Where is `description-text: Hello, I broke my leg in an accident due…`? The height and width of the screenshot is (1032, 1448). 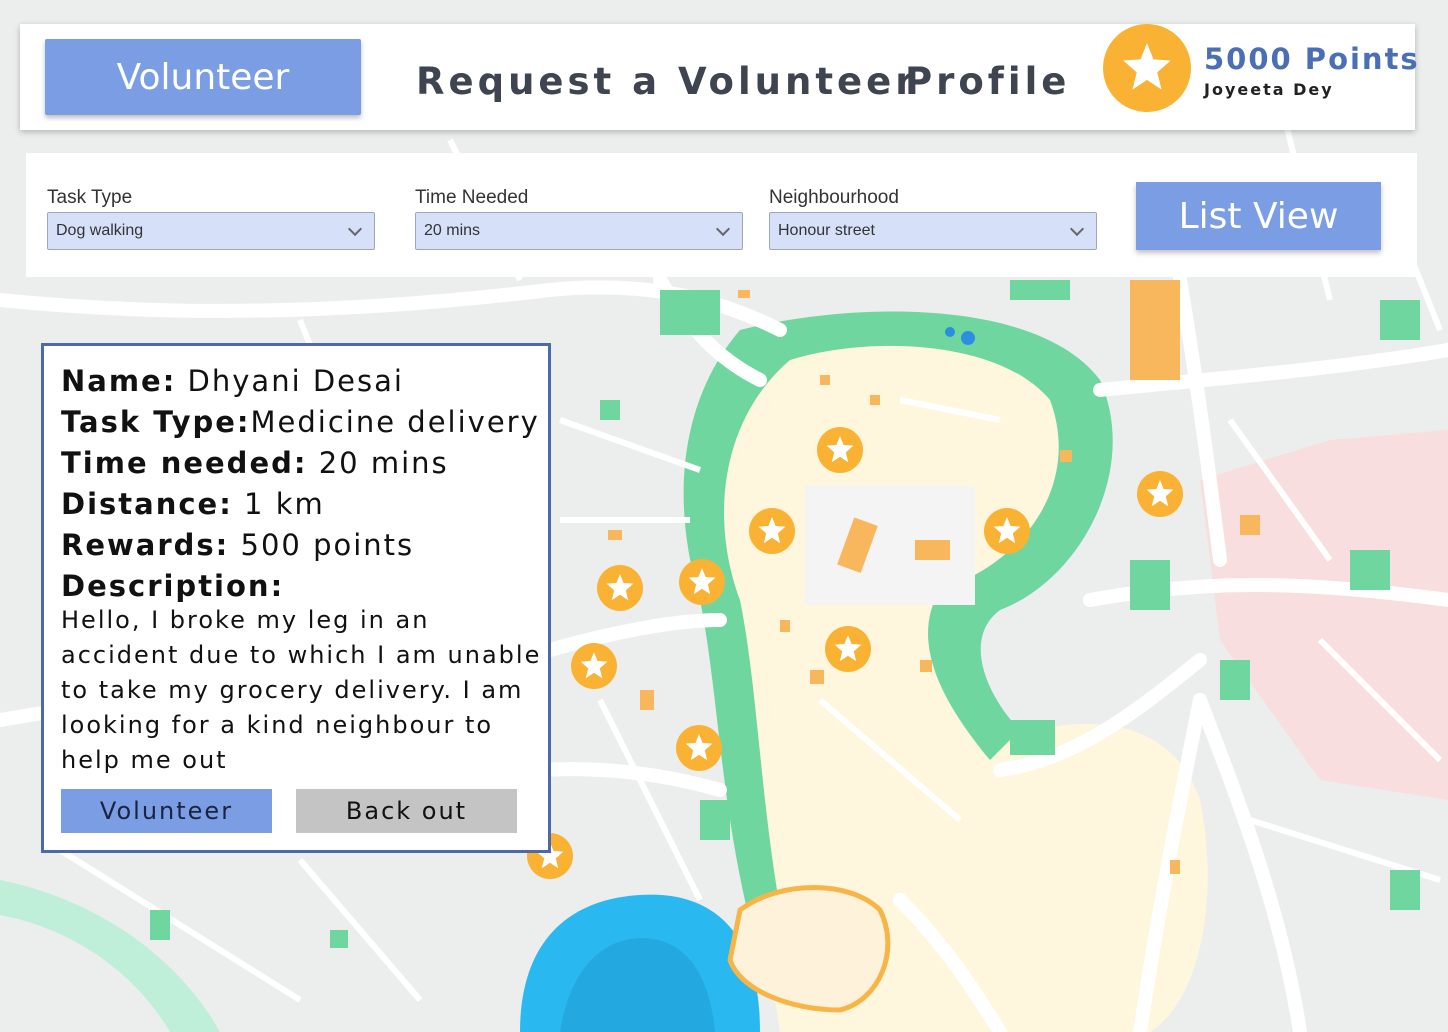 description-text: Hello, I broke my leg in an accident due… is located at coordinates (301, 690).